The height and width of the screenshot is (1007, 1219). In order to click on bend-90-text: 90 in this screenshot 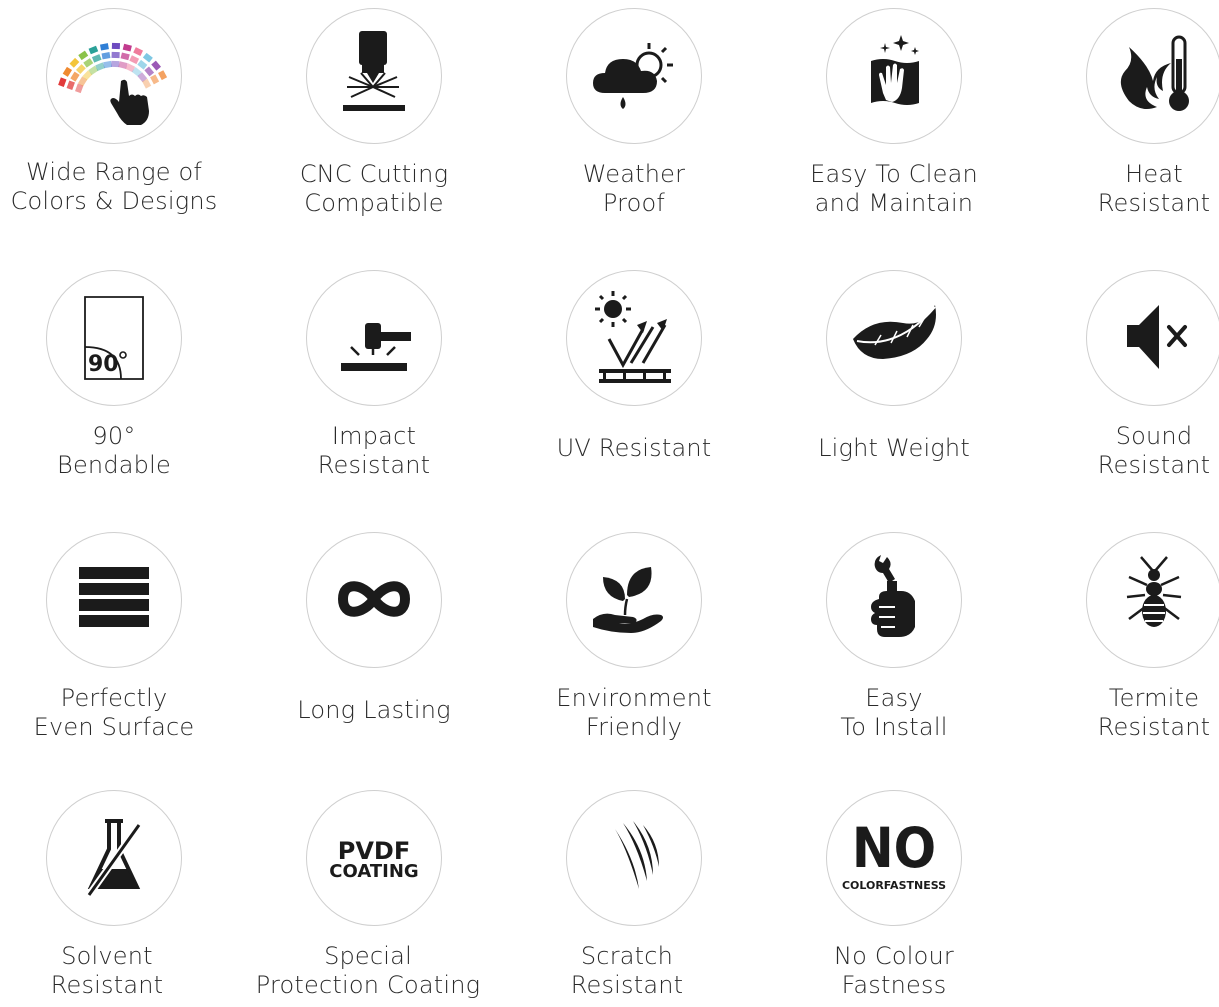, I will do `click(103, 364)`.